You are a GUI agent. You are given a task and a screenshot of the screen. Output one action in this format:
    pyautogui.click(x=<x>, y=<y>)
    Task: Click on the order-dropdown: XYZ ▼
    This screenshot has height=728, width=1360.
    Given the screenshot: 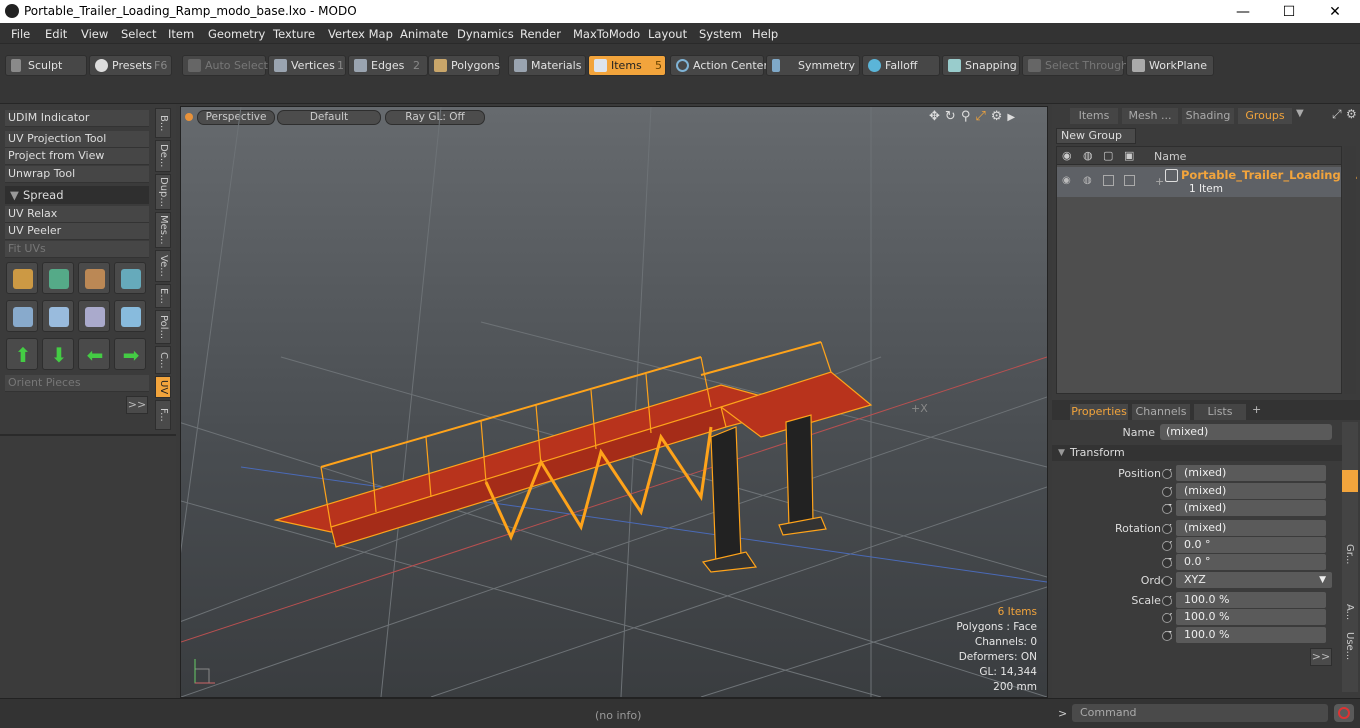 What is the action you would take?
    pyautogui.click(x=1254, y=580)
    